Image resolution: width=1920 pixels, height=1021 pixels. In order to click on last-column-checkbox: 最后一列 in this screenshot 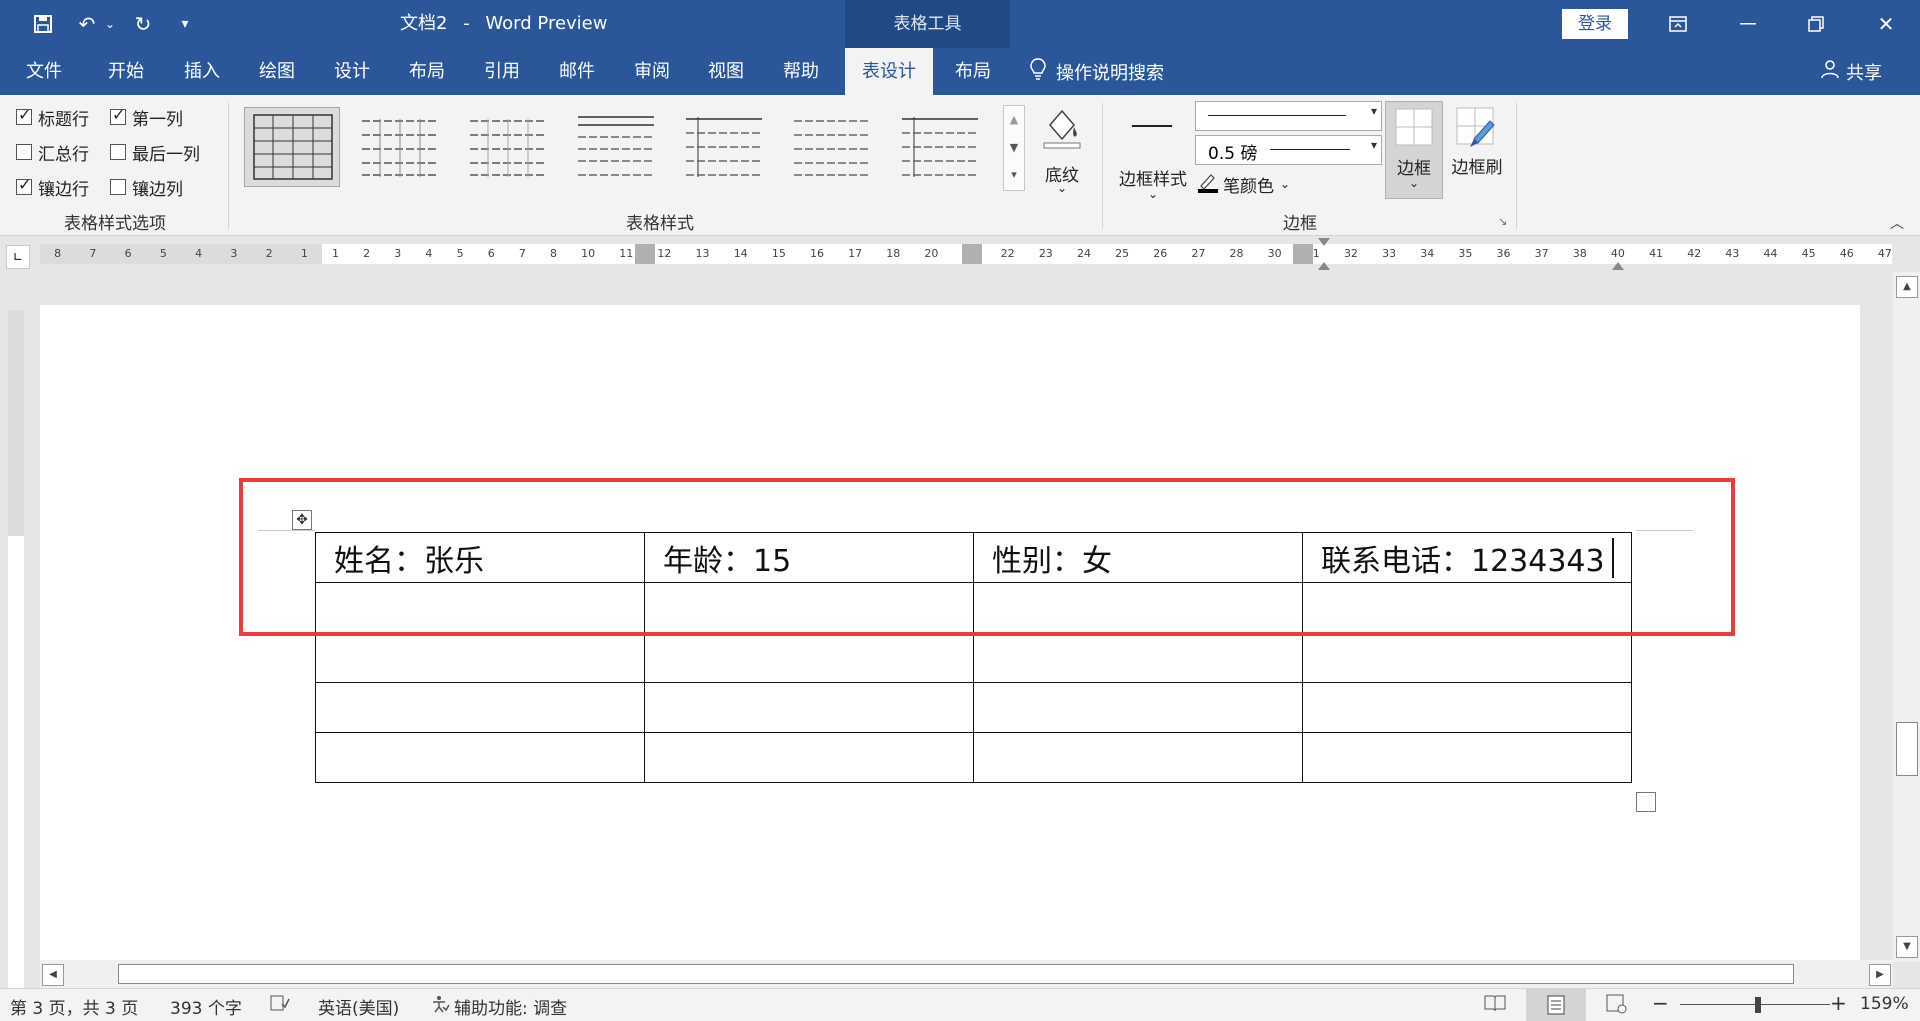, I will do `click(155, 152)`.